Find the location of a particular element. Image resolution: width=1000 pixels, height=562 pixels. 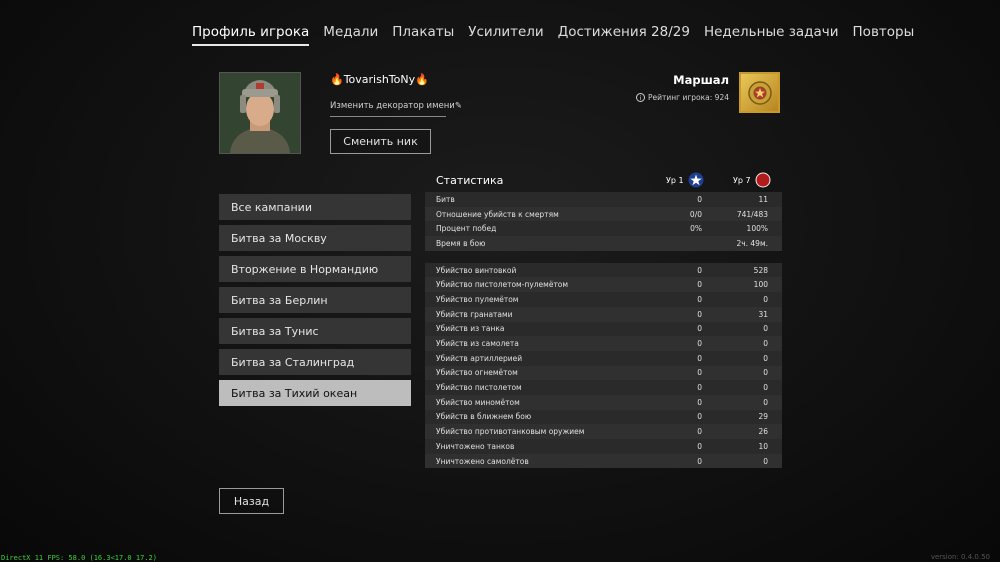

table-row: Убийство пулемётом 0 0 is located at coordinates (603, 299).